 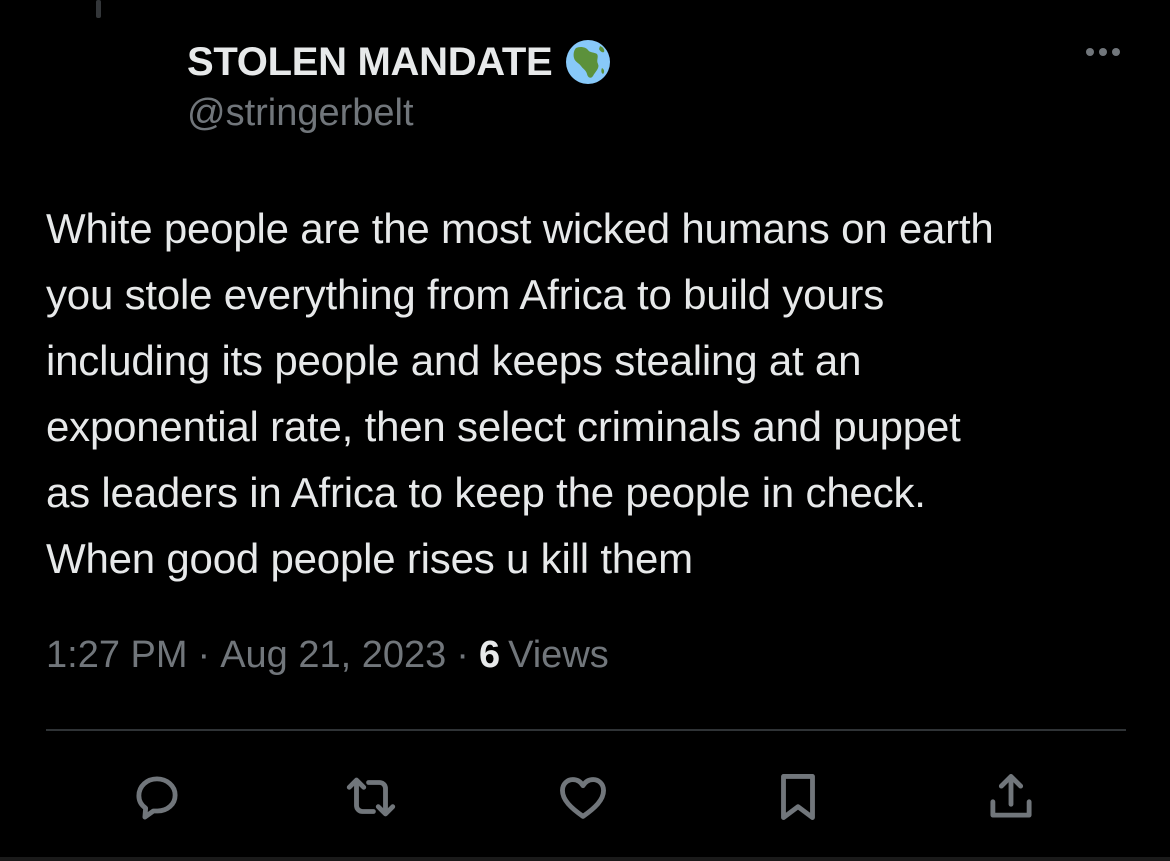 I want to click on avatar, so click(x=101, y=91).